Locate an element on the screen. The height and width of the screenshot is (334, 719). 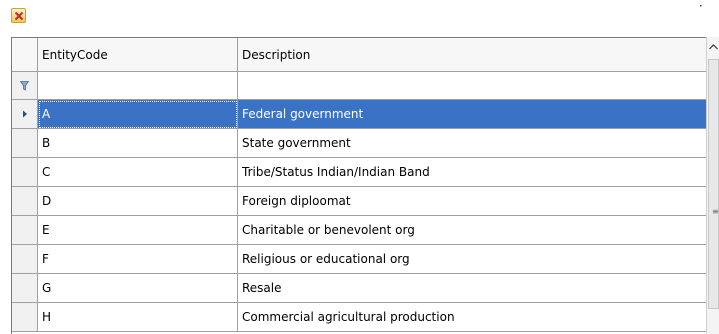
cell-entitycode: B is located at coordinates (138, 143).